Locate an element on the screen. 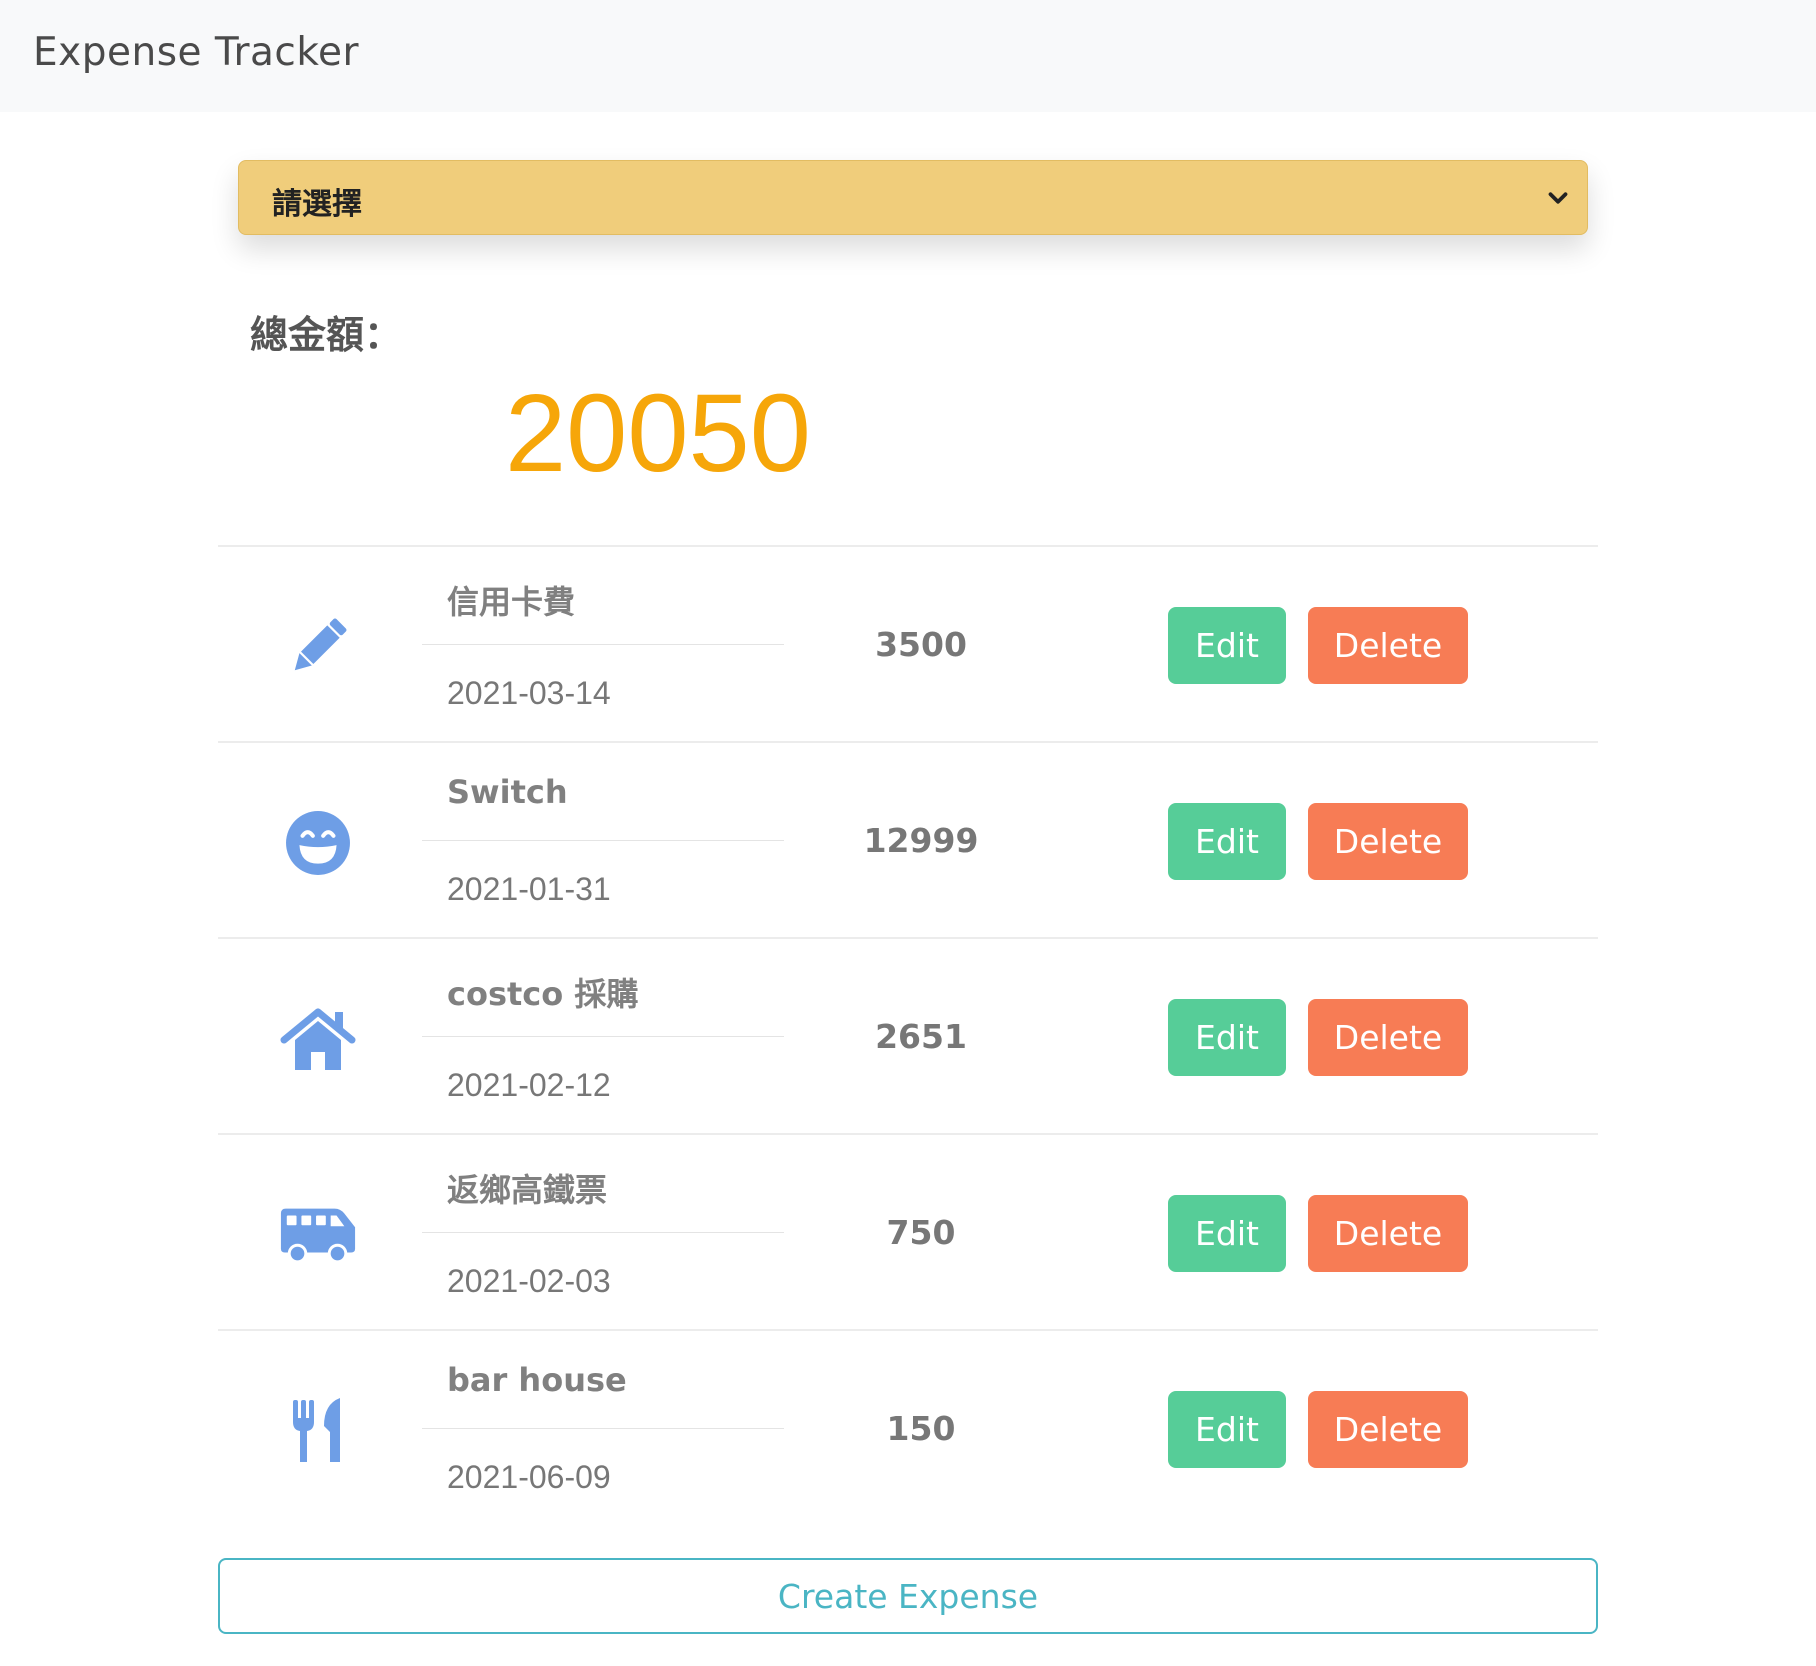 The height and width of the screenshot is (1666, 1816). expense-name: 信用卡費 is located at coordinates (511, 602).